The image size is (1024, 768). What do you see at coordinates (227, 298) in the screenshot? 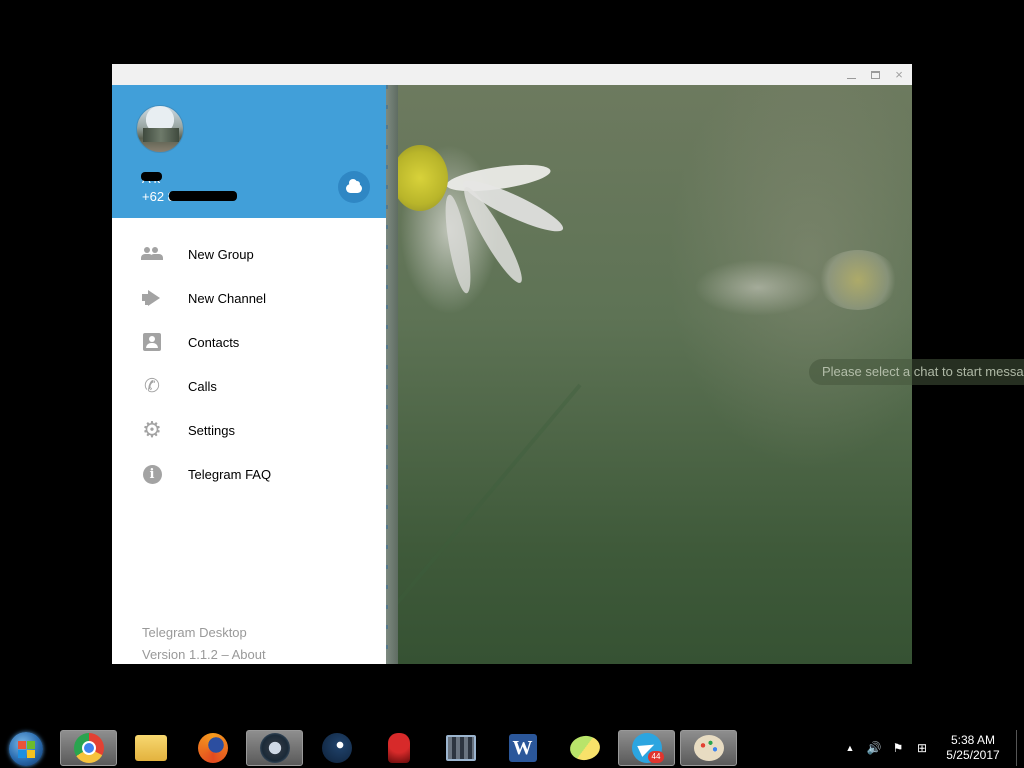
I see `menu-item-label: New Channel` at bounding box center [227, 298].